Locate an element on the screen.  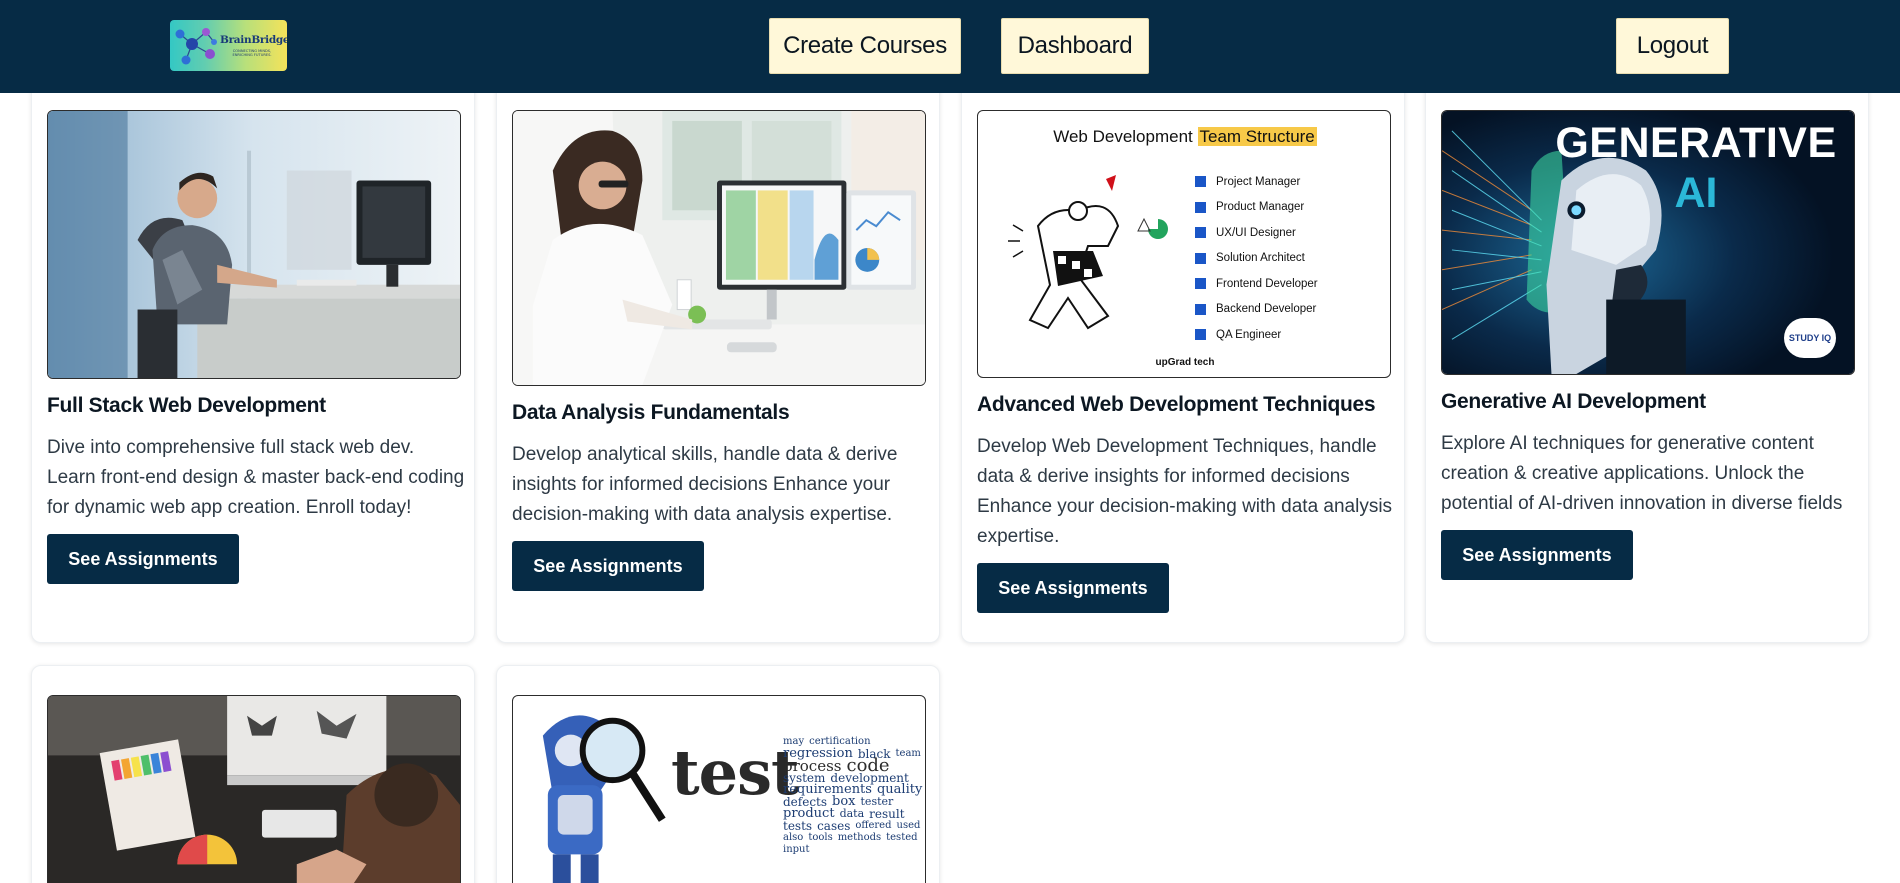
logo-wordmark: BrainBridge is located at coordinates (253, 40).